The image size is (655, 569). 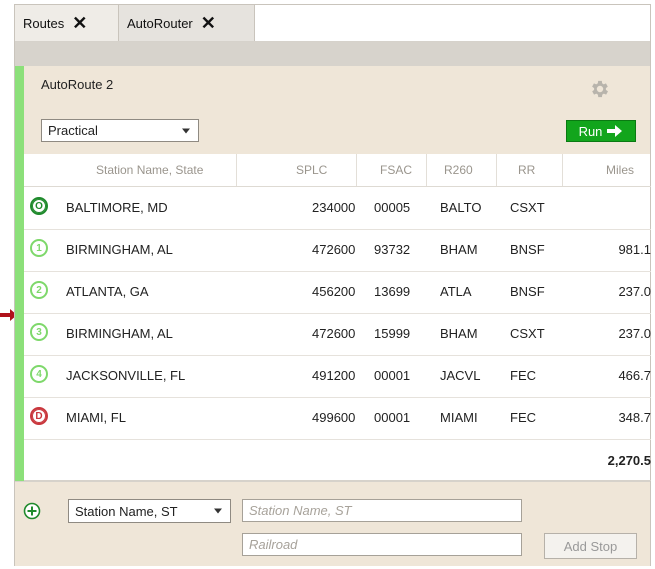 What do you see at coordinates (382, 510) in the screenshot?
I see `station-search-input: Station Name, ST` at bounding box center [382, 510].